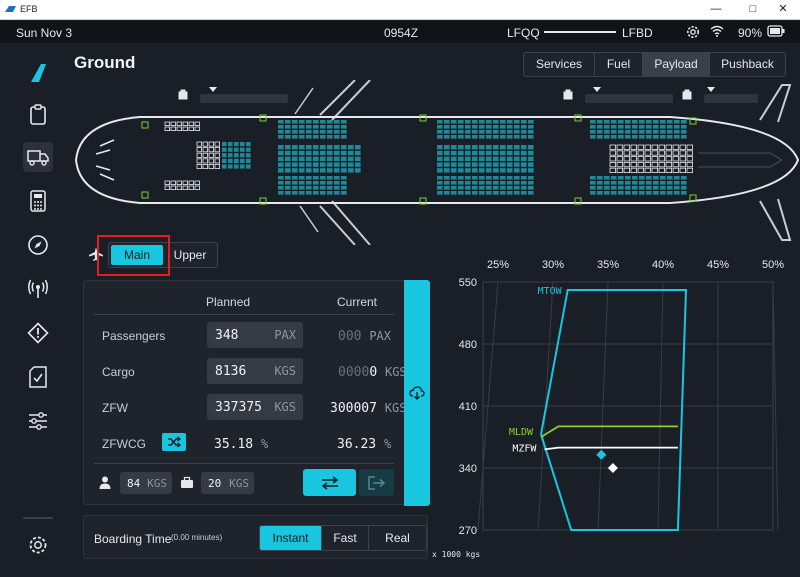  What do you see at coordinates (753, 10) in the screenshot?
I see `maximize-button: □` at bounding box center [753, 10].